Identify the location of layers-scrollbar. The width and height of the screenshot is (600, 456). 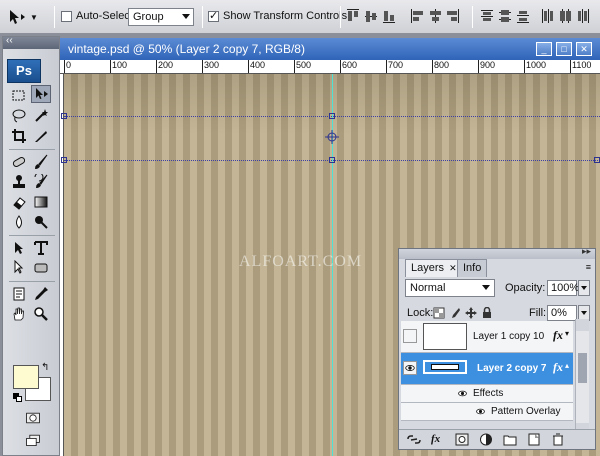
(582, 377).